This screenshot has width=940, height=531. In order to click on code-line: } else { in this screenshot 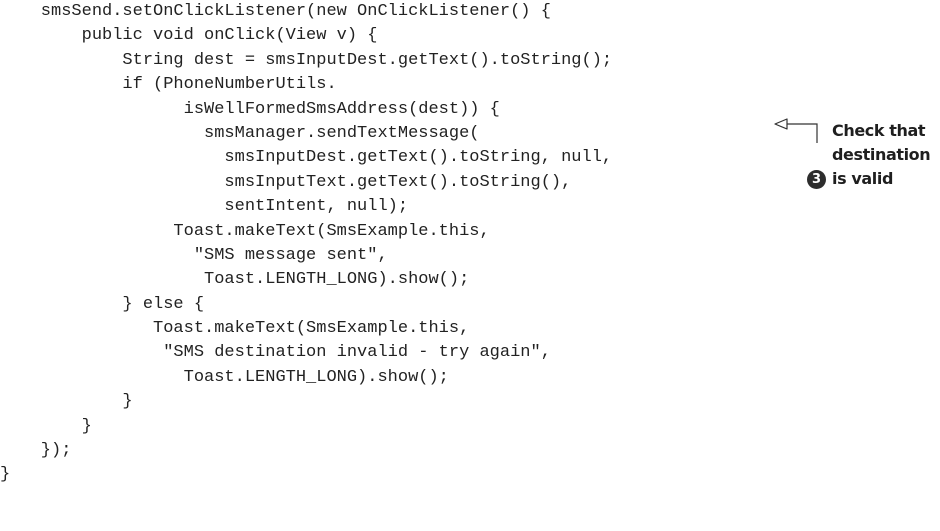, I will do `click(102, 304)`.